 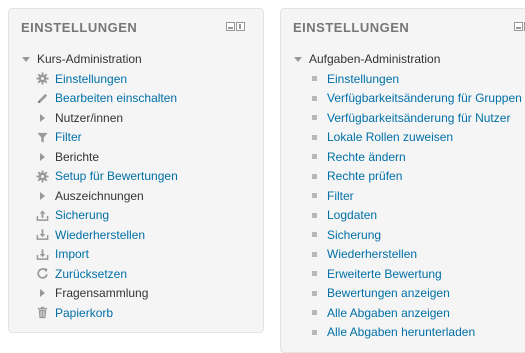 What do you see at coordinates (89, 117) in the screenshot?
I see `nav-item-label: Nutzer/innen` at bounding box center [89, 117].